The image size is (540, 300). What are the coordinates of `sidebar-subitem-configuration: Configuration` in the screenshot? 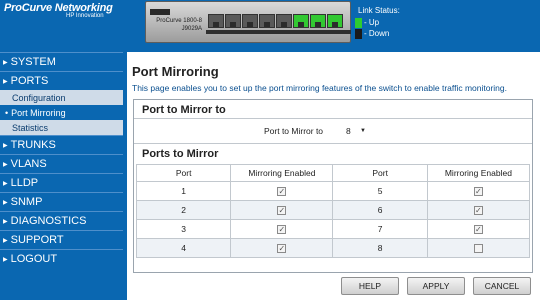 It's located at (61, 97).